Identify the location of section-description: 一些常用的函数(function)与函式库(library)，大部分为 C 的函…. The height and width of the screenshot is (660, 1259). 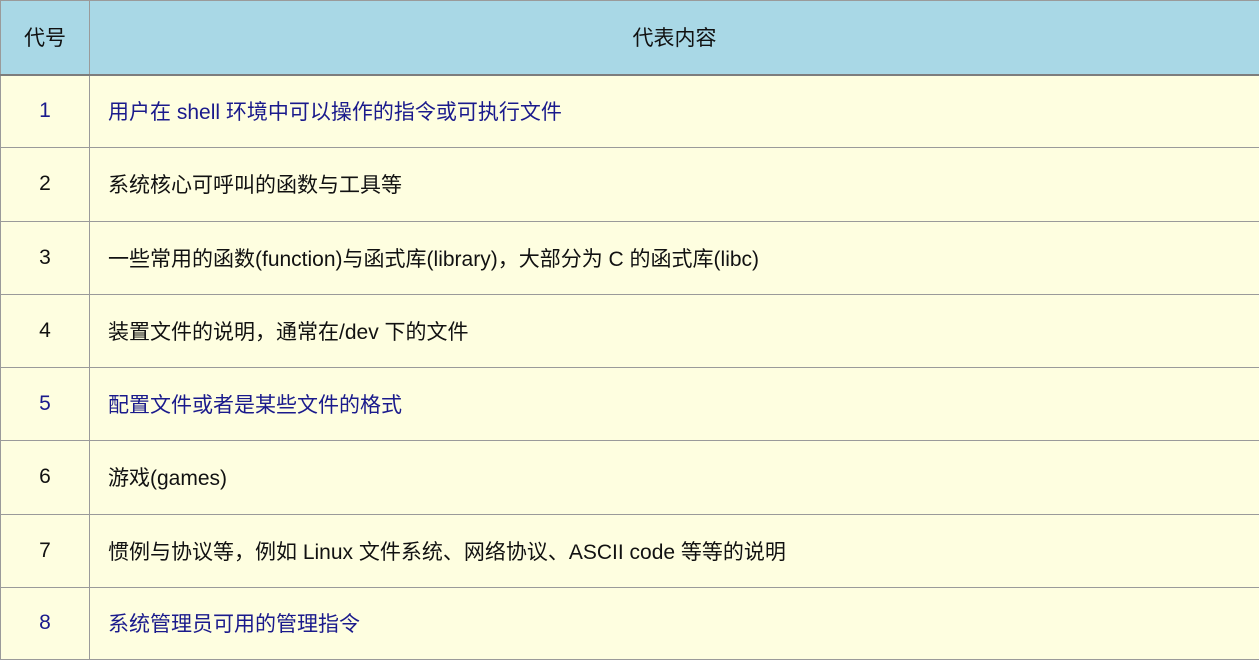
(674, 257).